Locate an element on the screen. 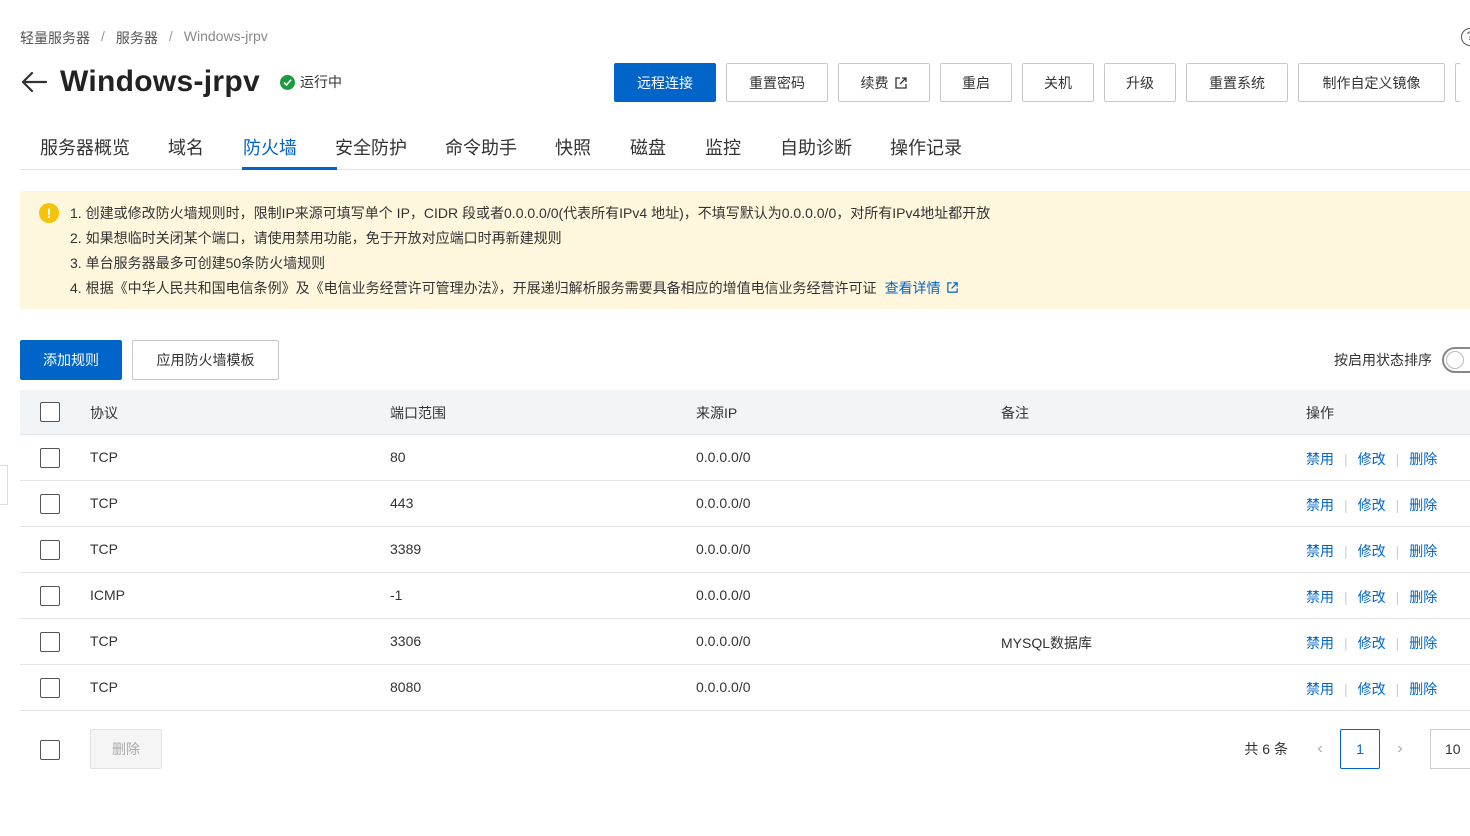 The width and height of the screenshot is (1470, 836). page-1-button: 1 is located at coordinates (1360, 749).